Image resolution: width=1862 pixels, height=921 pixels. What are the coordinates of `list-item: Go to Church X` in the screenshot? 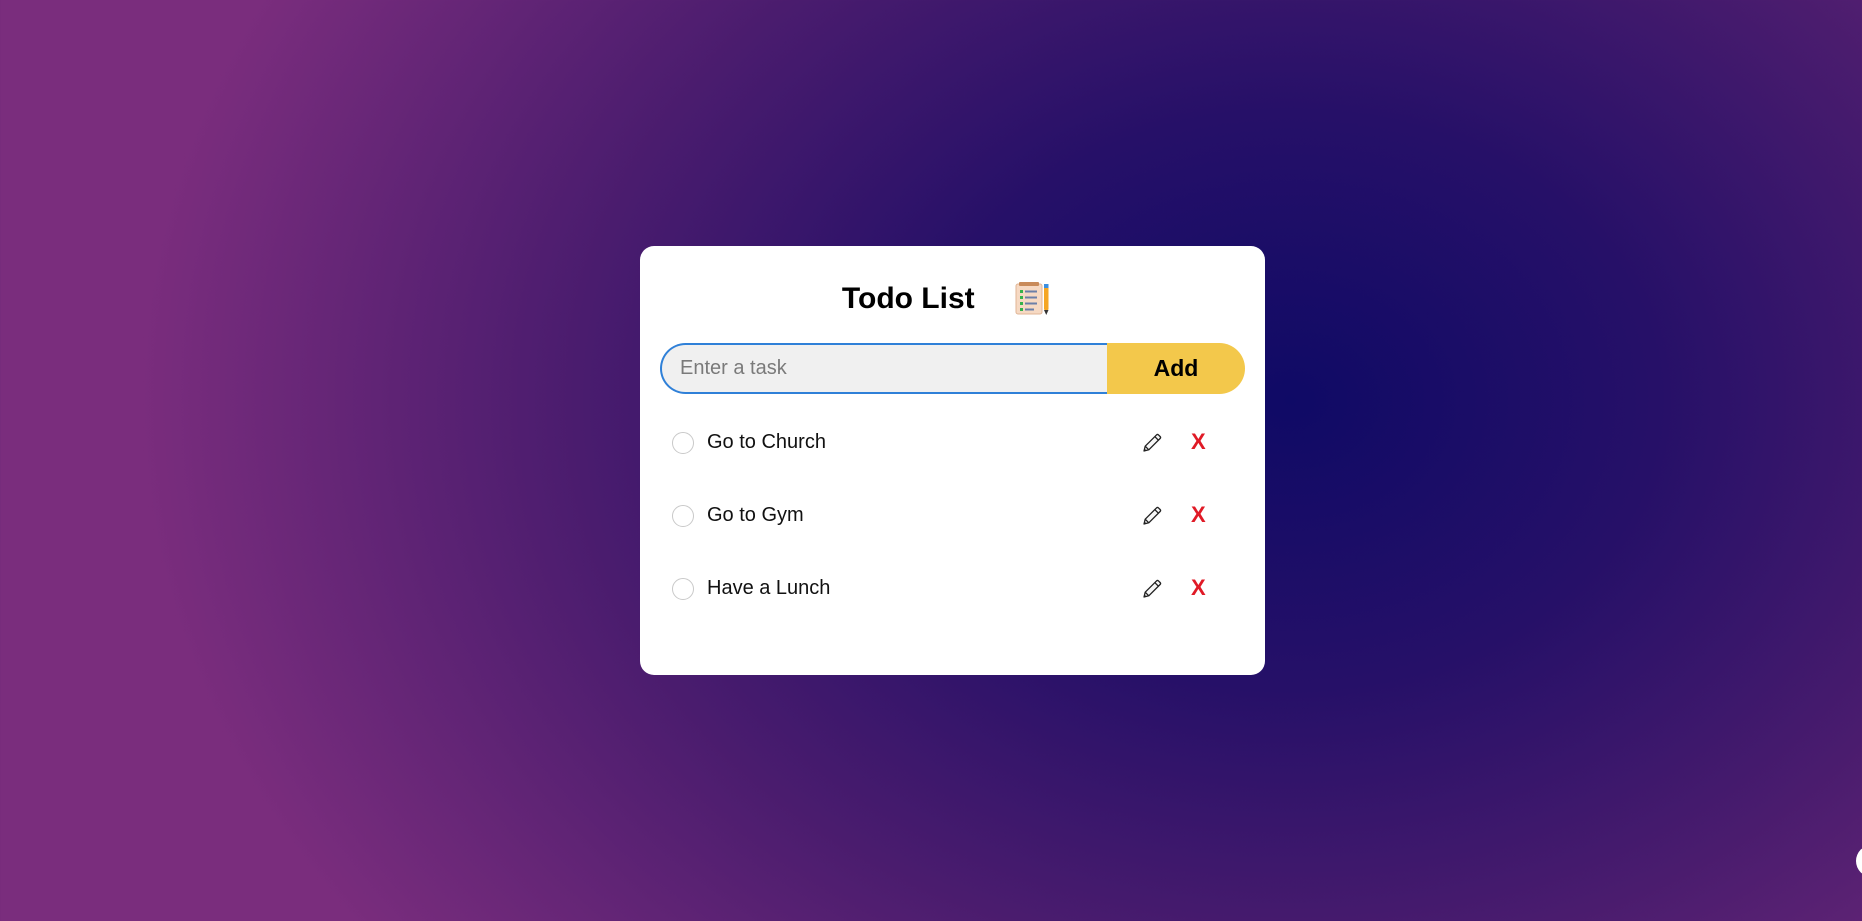 It's located at (952, 456).